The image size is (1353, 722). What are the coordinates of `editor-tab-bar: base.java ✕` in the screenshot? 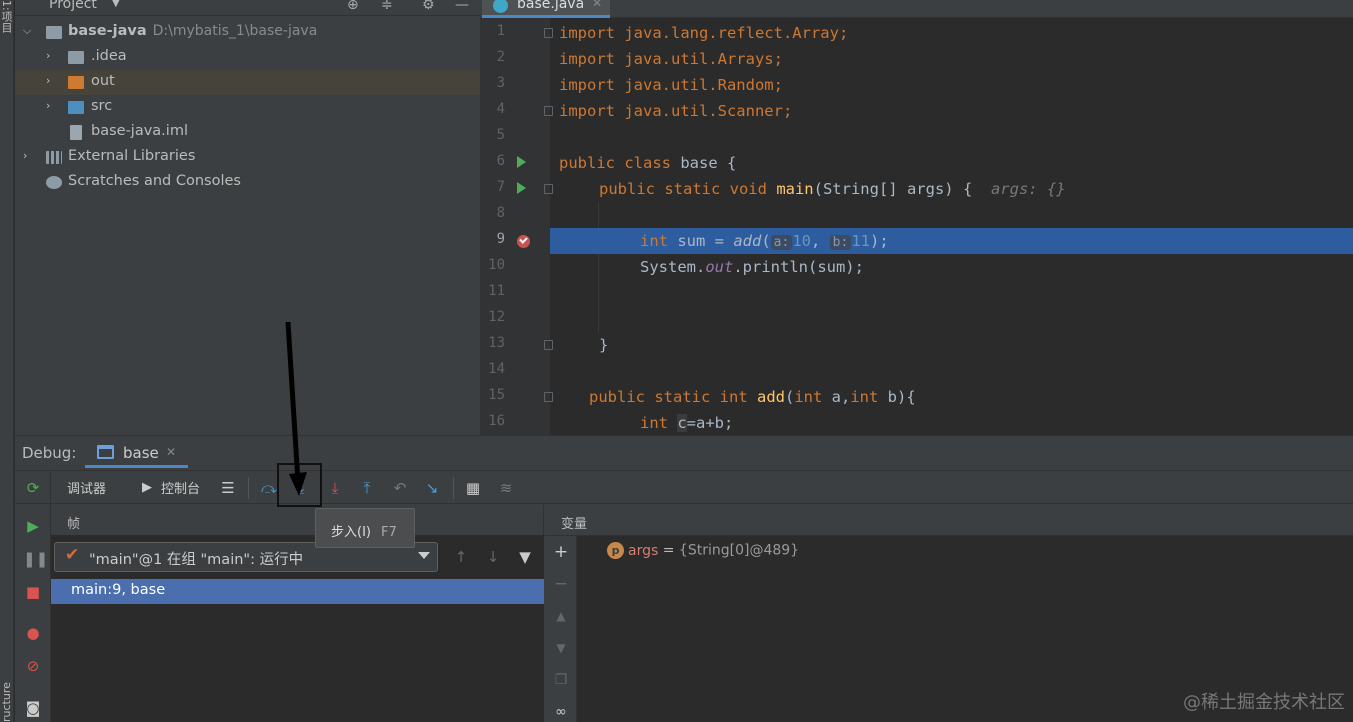 It's located at (916, 9).